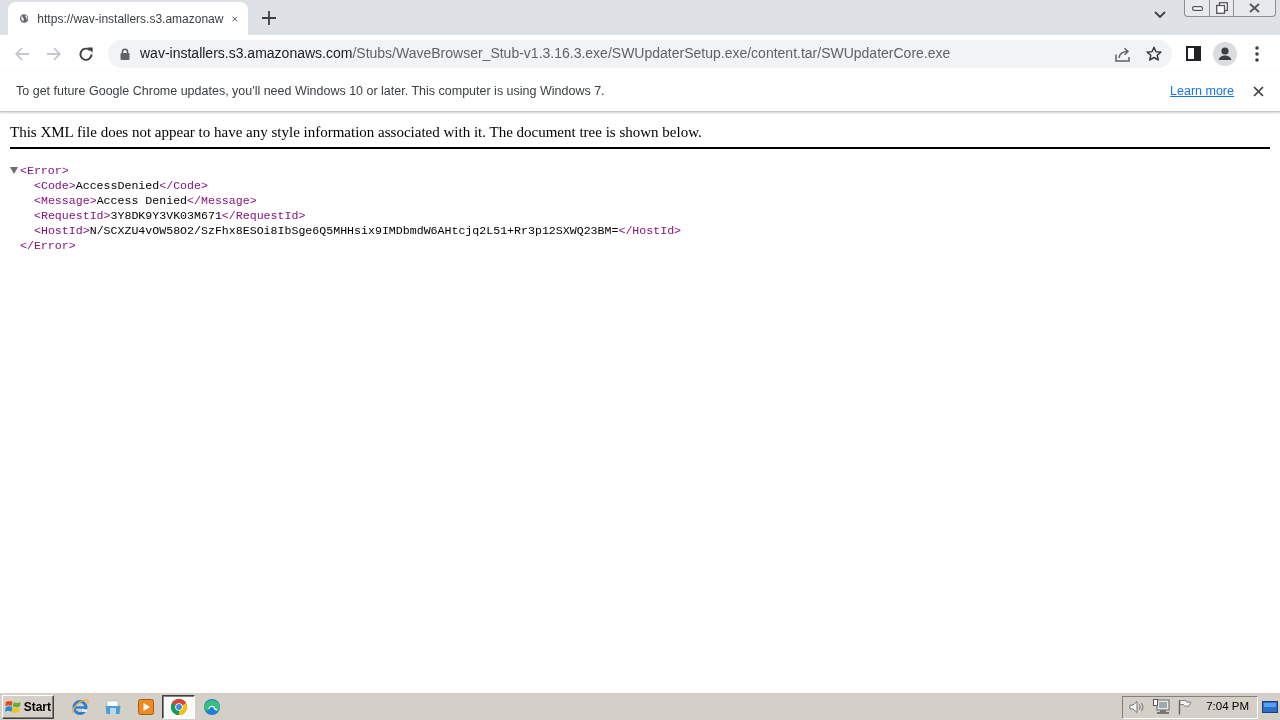 The height and width of the screenshot is (720, 1280). I want to click on xml-open-tag: <Error>, so click(44, 170).